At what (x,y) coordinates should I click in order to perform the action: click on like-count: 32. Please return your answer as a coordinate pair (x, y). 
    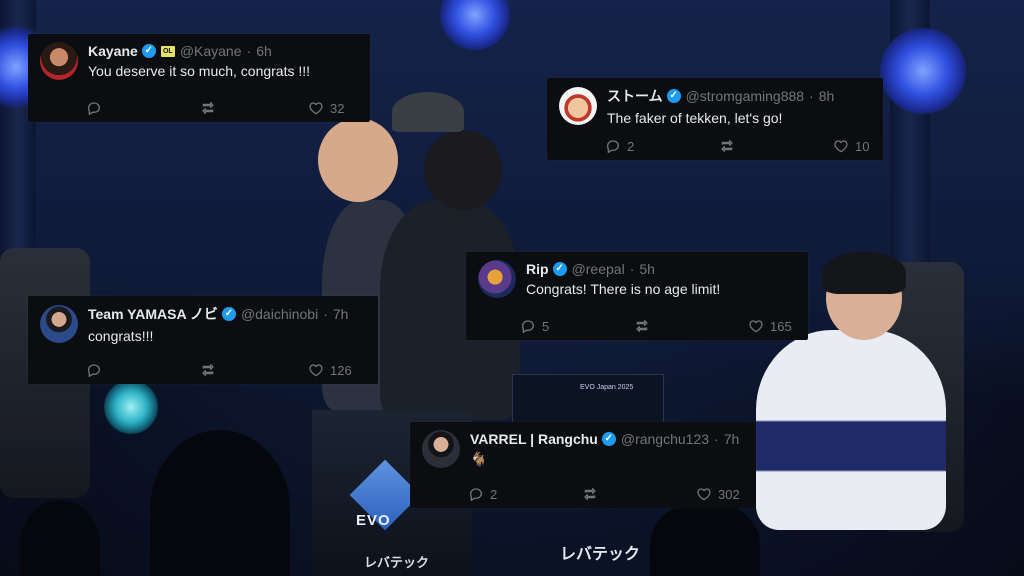
    Looking at the image, I should click on (337, 108).